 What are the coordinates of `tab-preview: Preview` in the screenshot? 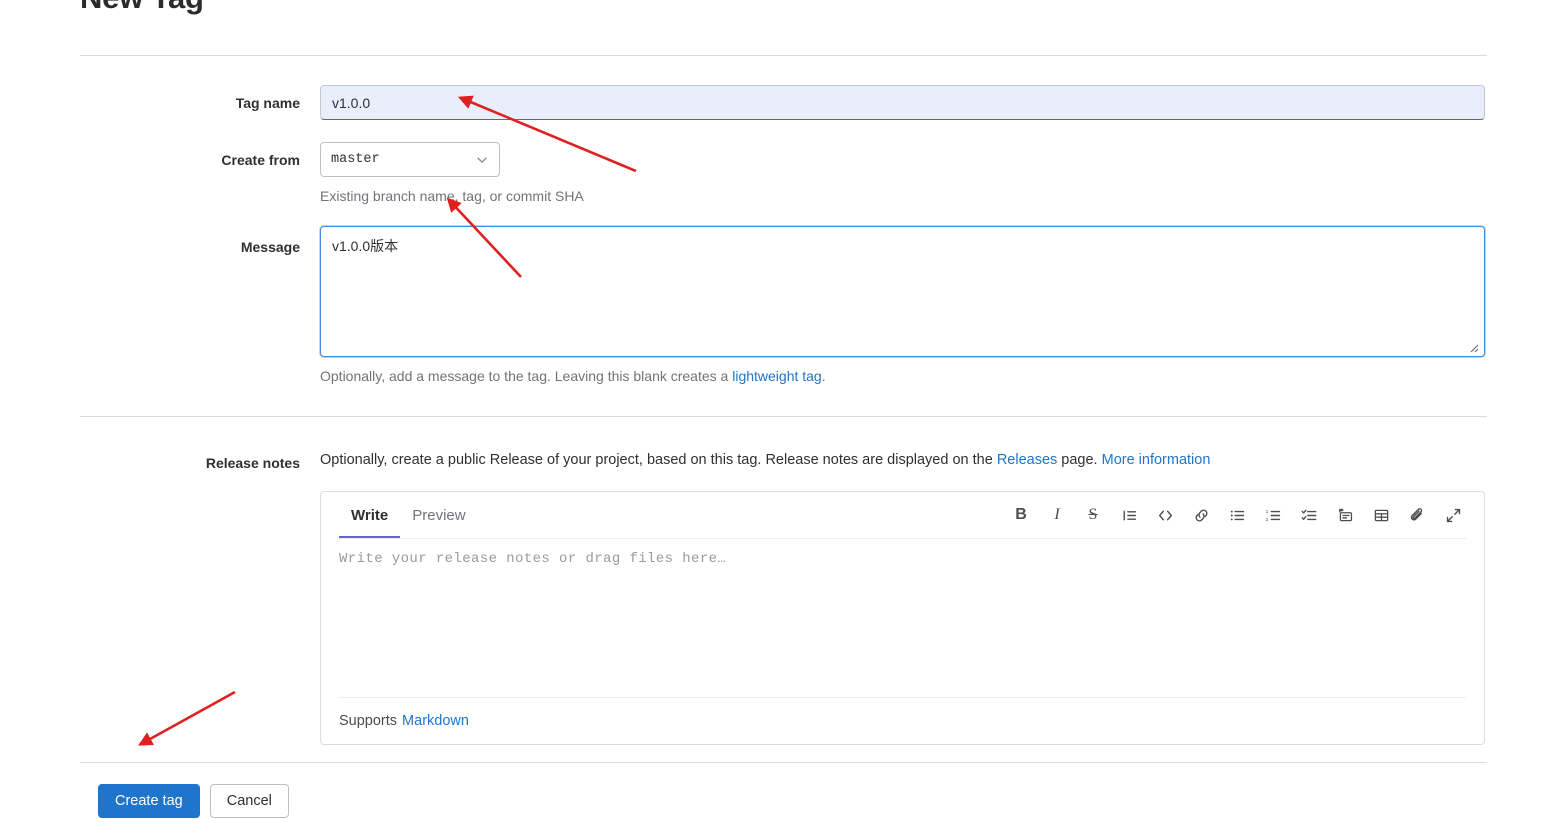 It's located at (438, 516).